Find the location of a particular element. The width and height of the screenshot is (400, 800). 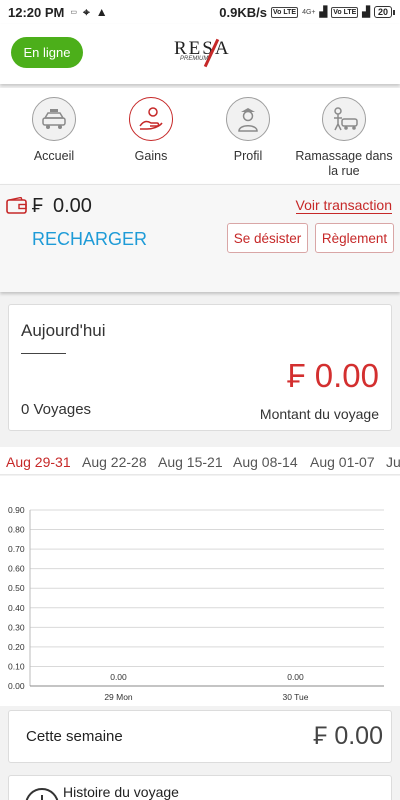

y-tick-label-8: 0.80 is located at coordinates (16, 530).